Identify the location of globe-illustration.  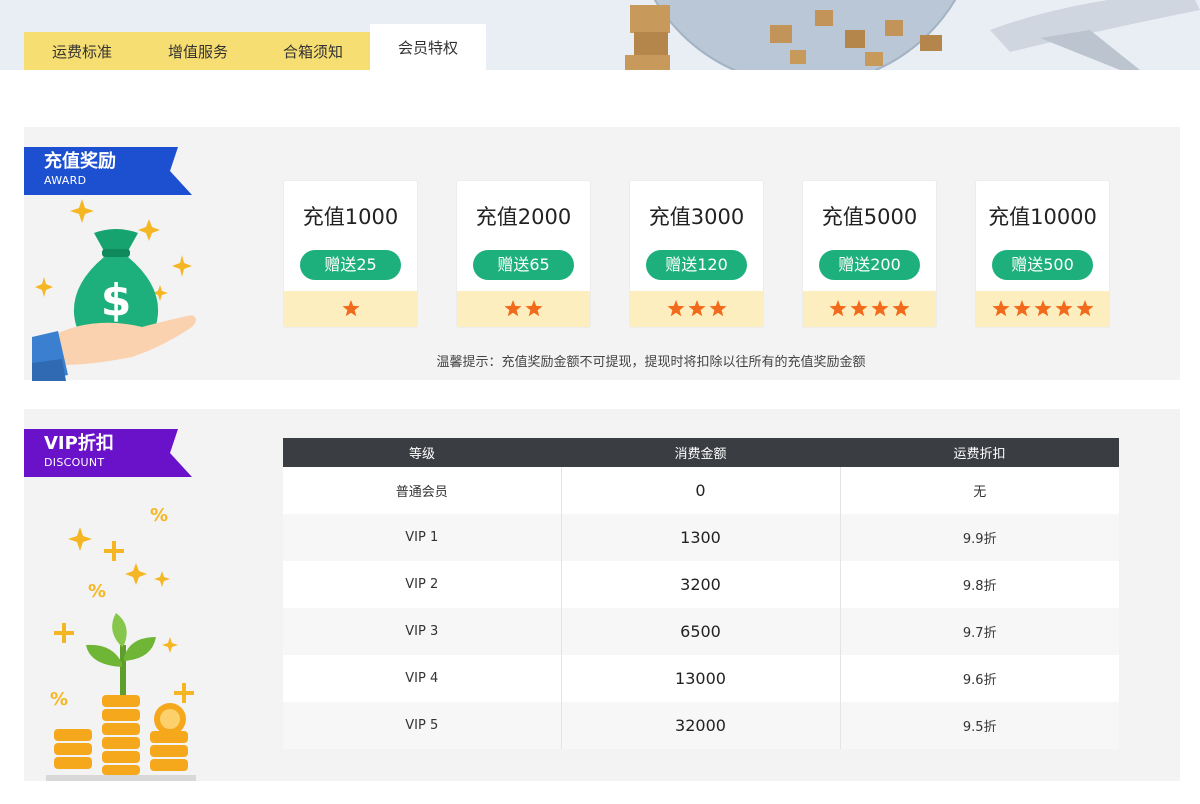
(791, 35).